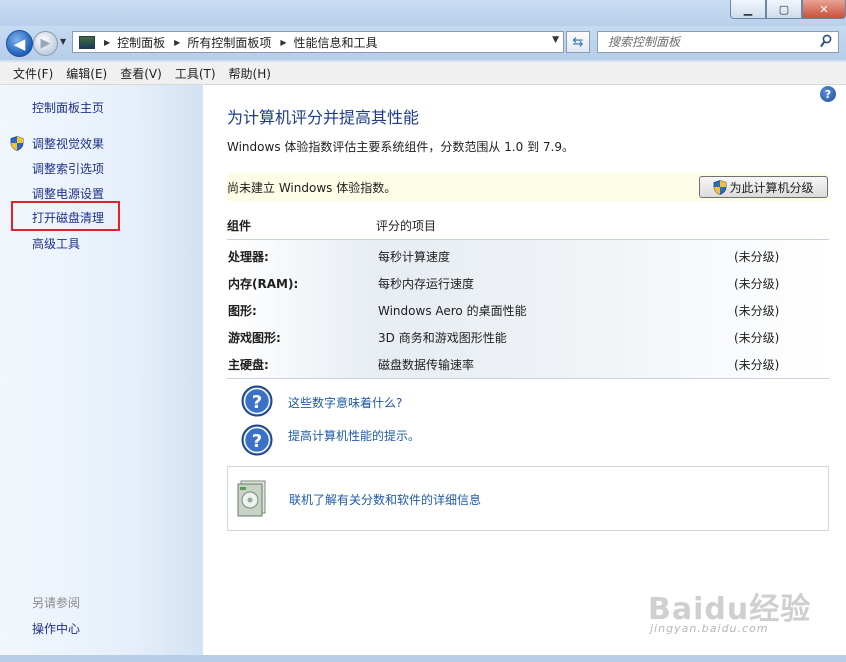 Image resolution: width=846 pixels, height=662 pixels. What do you see at coordinates (86, 73) in the screenshot?
I see `menu-edit: 编辑(E)` at bounding box center [86, 73].